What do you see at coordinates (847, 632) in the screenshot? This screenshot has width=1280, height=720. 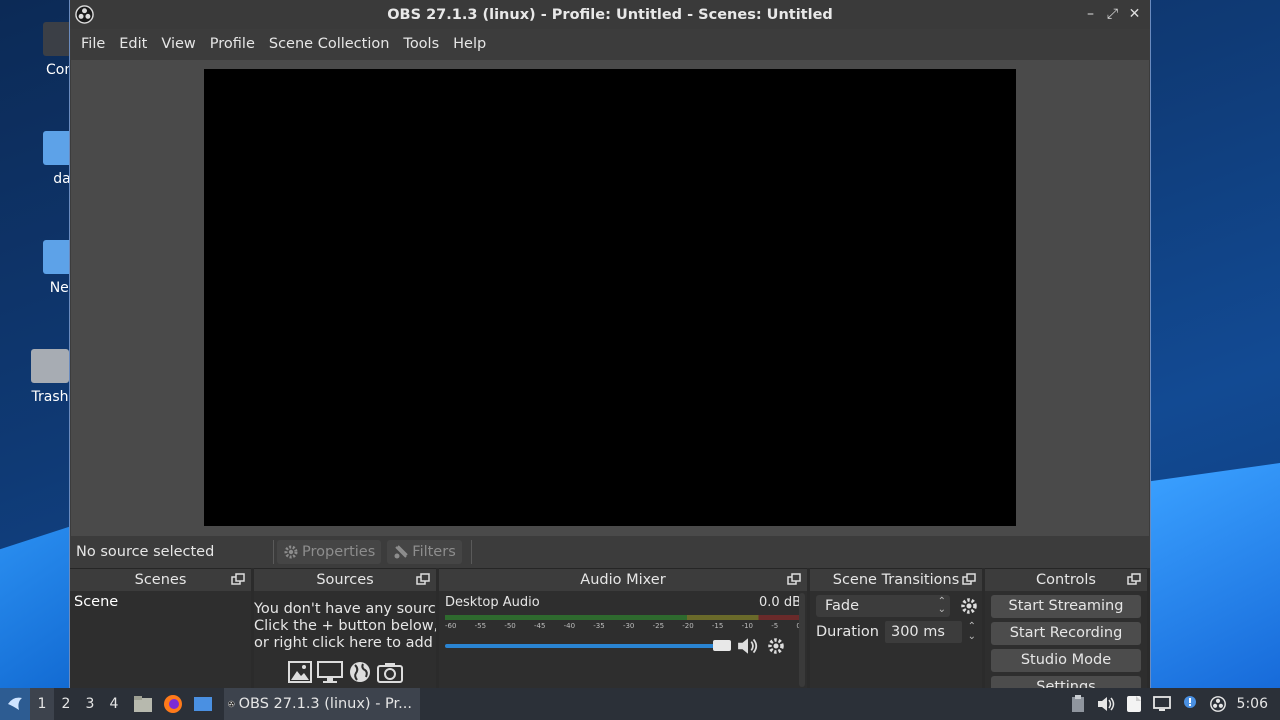 I see `duration-label: Duration` at bounding box center [847, 632].